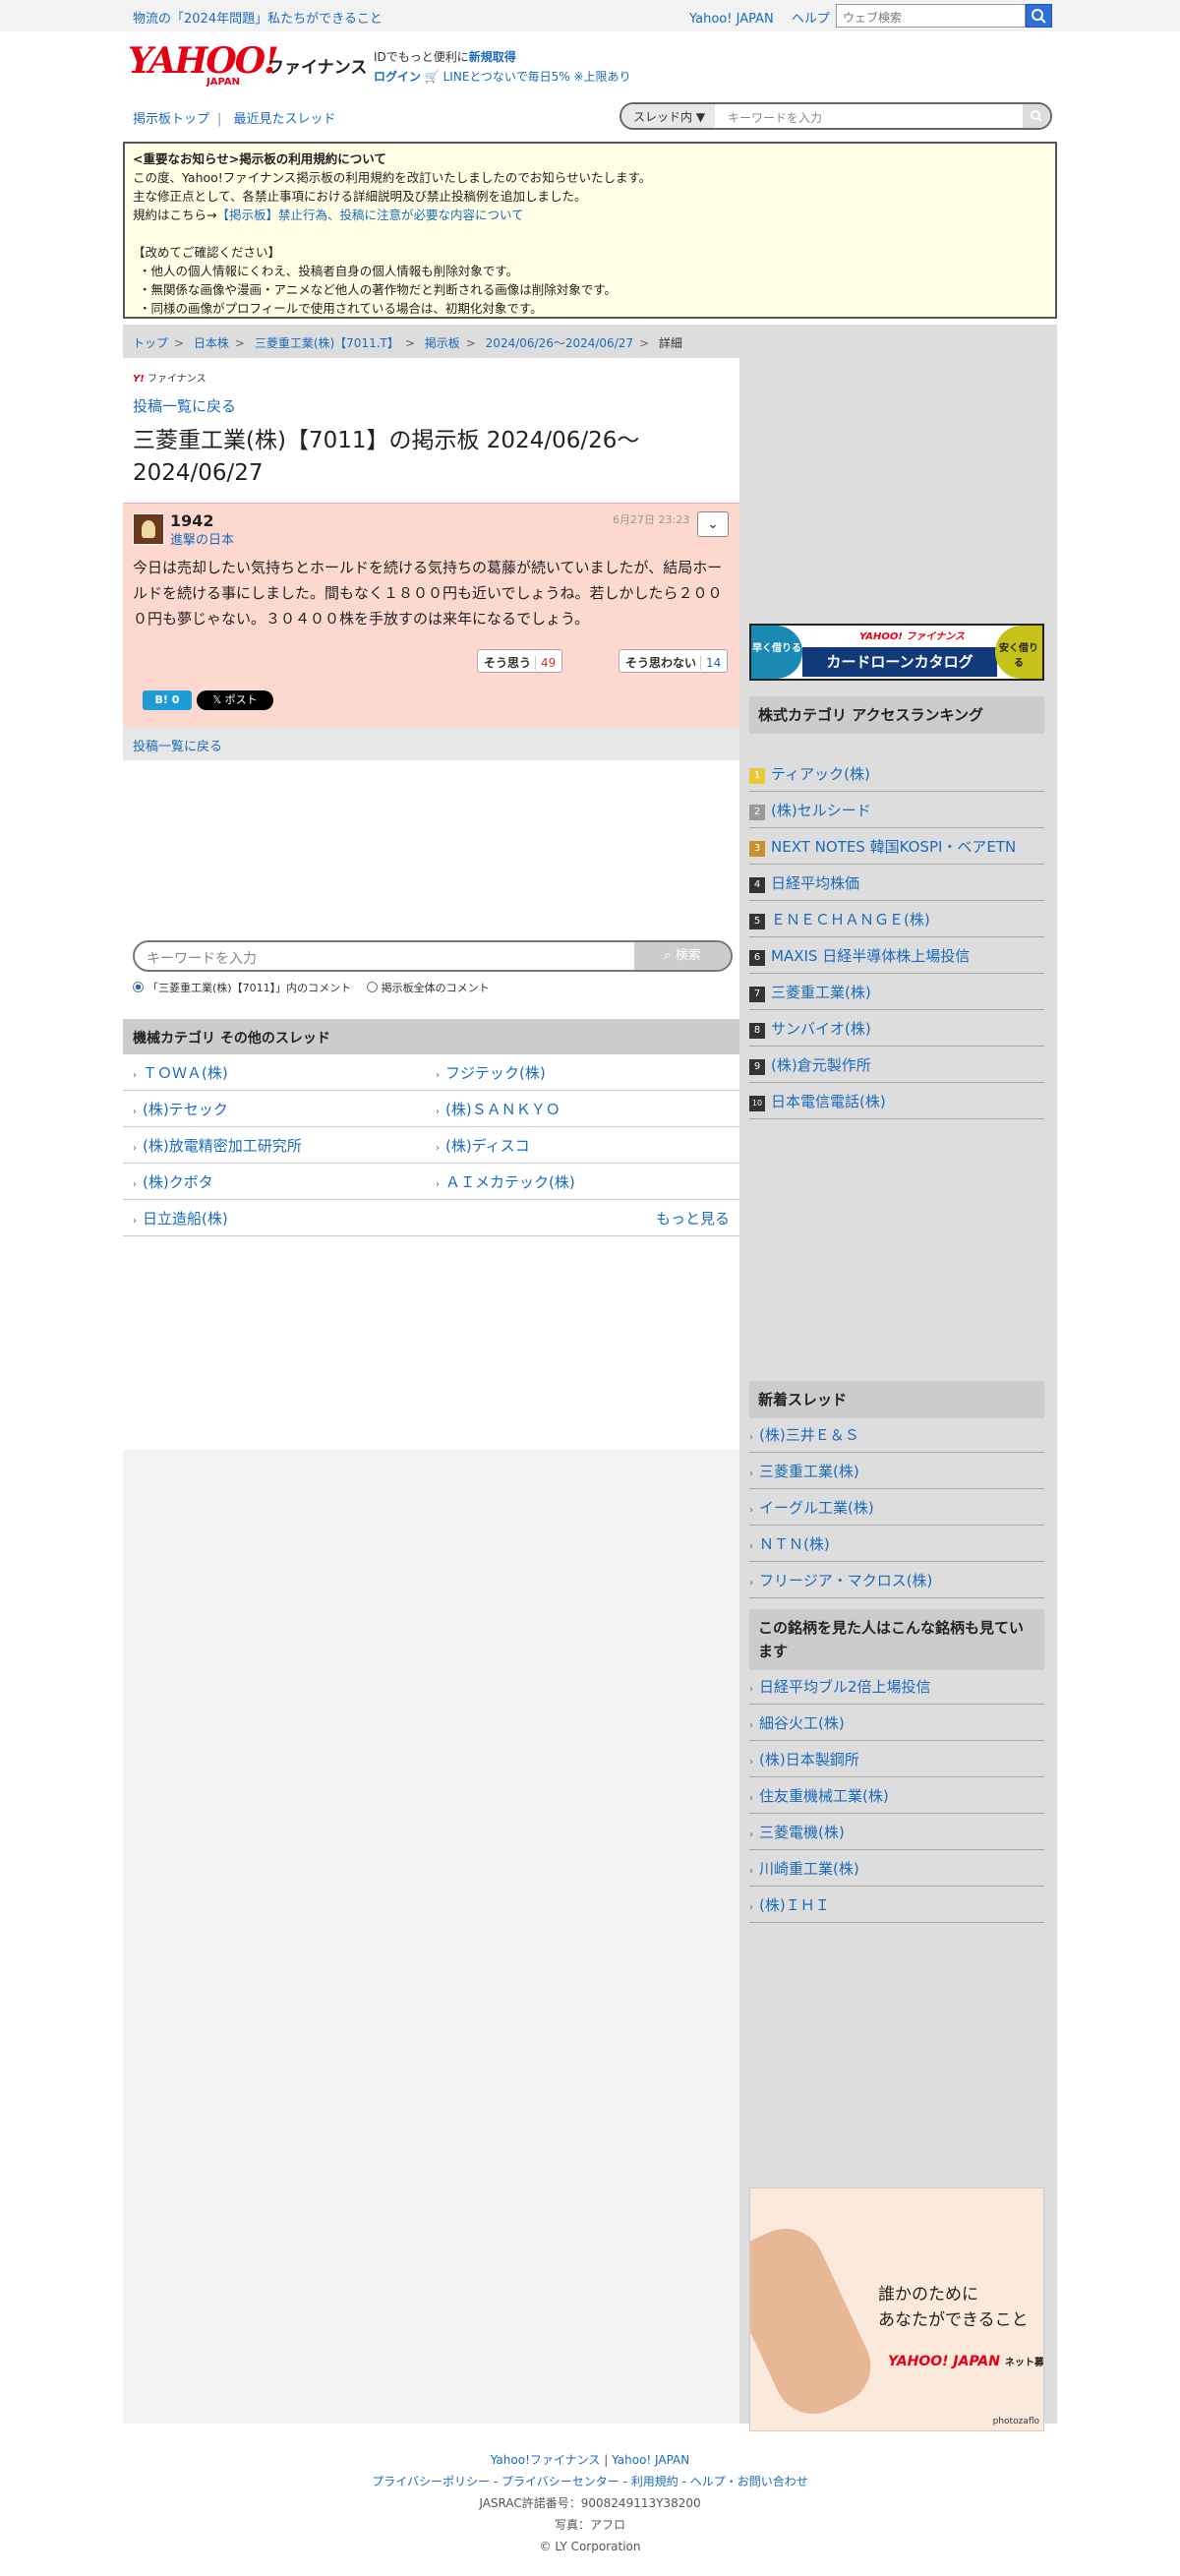 The image size is (1180, 2576). What do you see at coordinates (896, 883) in the screenshot?
I see `ranking-item: 4 日経平均株価` at bounding box center [896, 883].